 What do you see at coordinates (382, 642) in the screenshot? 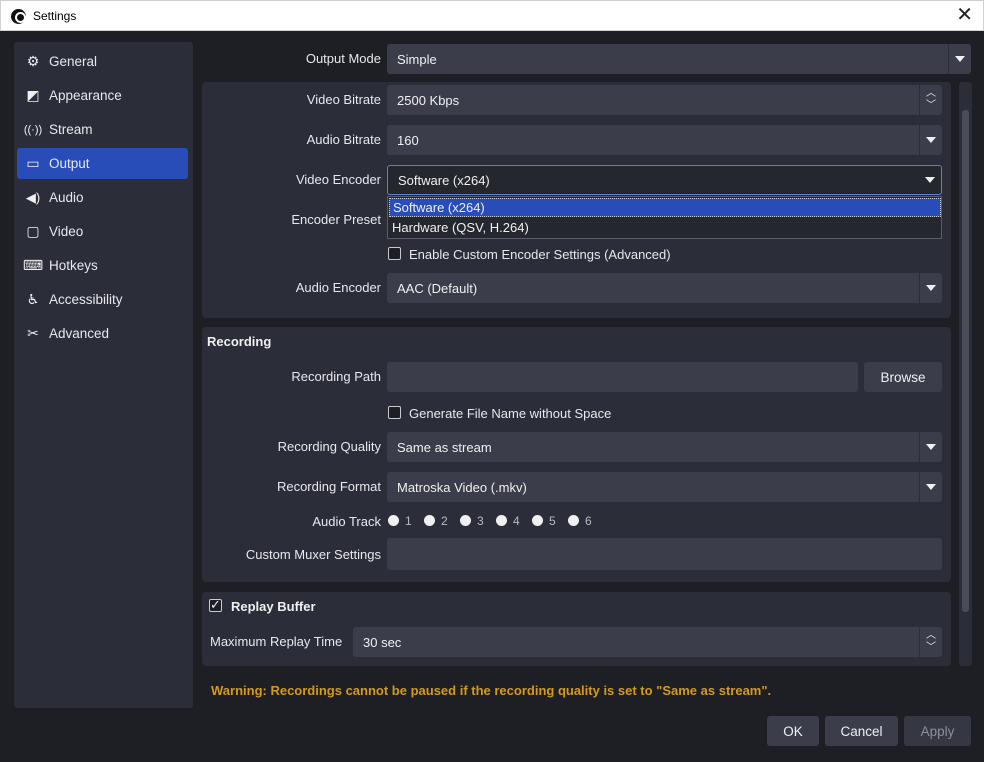
I see `max-replay-time-value: 30 sec` at bounding box center [382, 642].